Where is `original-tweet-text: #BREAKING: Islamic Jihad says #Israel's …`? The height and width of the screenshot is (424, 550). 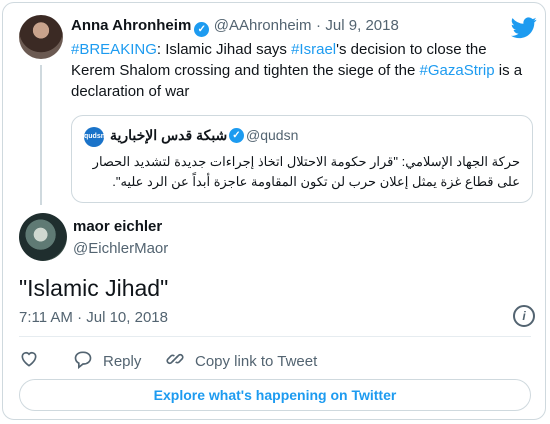 original-tweet-text: #BREAKING: Islamic Jihad says #Israel's … is located at coordinates (300, 70).